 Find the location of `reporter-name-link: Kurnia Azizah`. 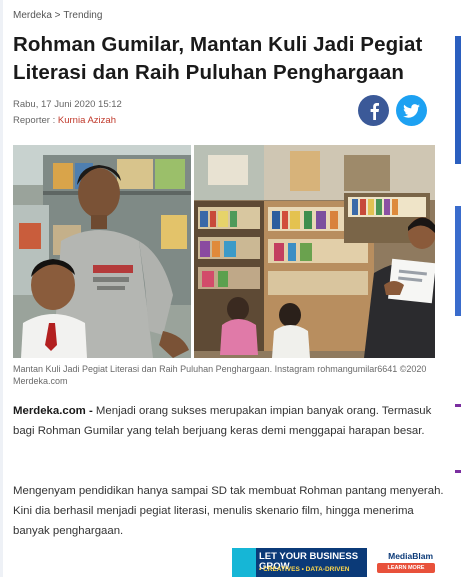

reporter-name-link: Kurnia Azizah is located at coordinates (87, 120).